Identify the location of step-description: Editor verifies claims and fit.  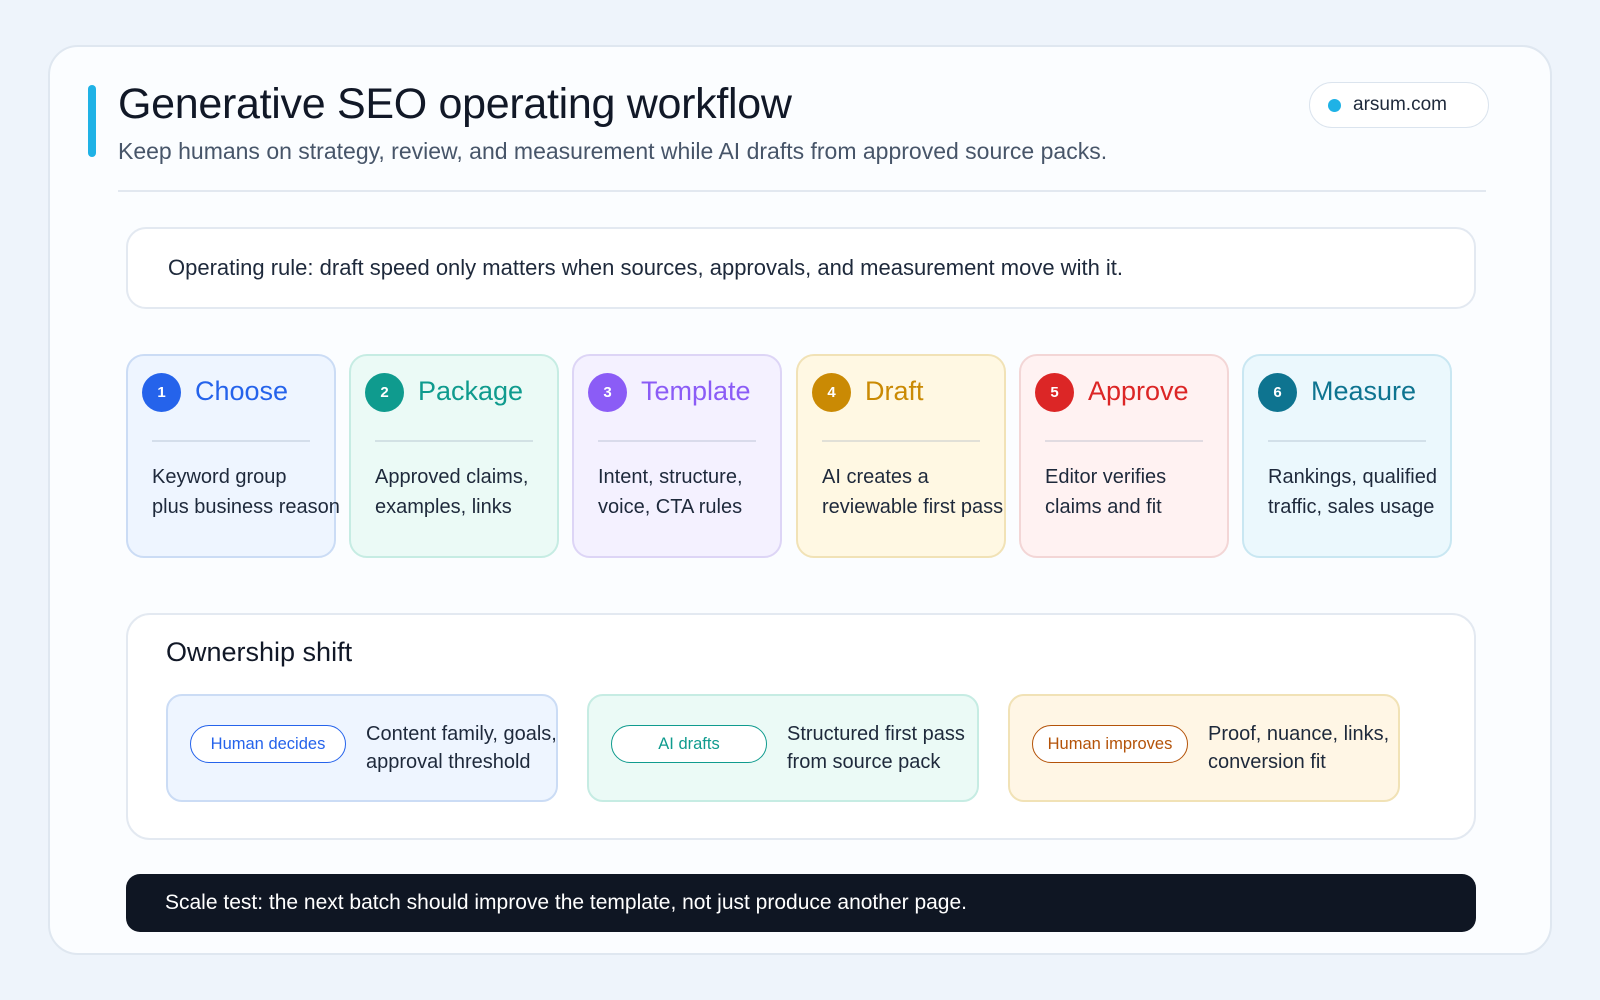
(1106, 492).